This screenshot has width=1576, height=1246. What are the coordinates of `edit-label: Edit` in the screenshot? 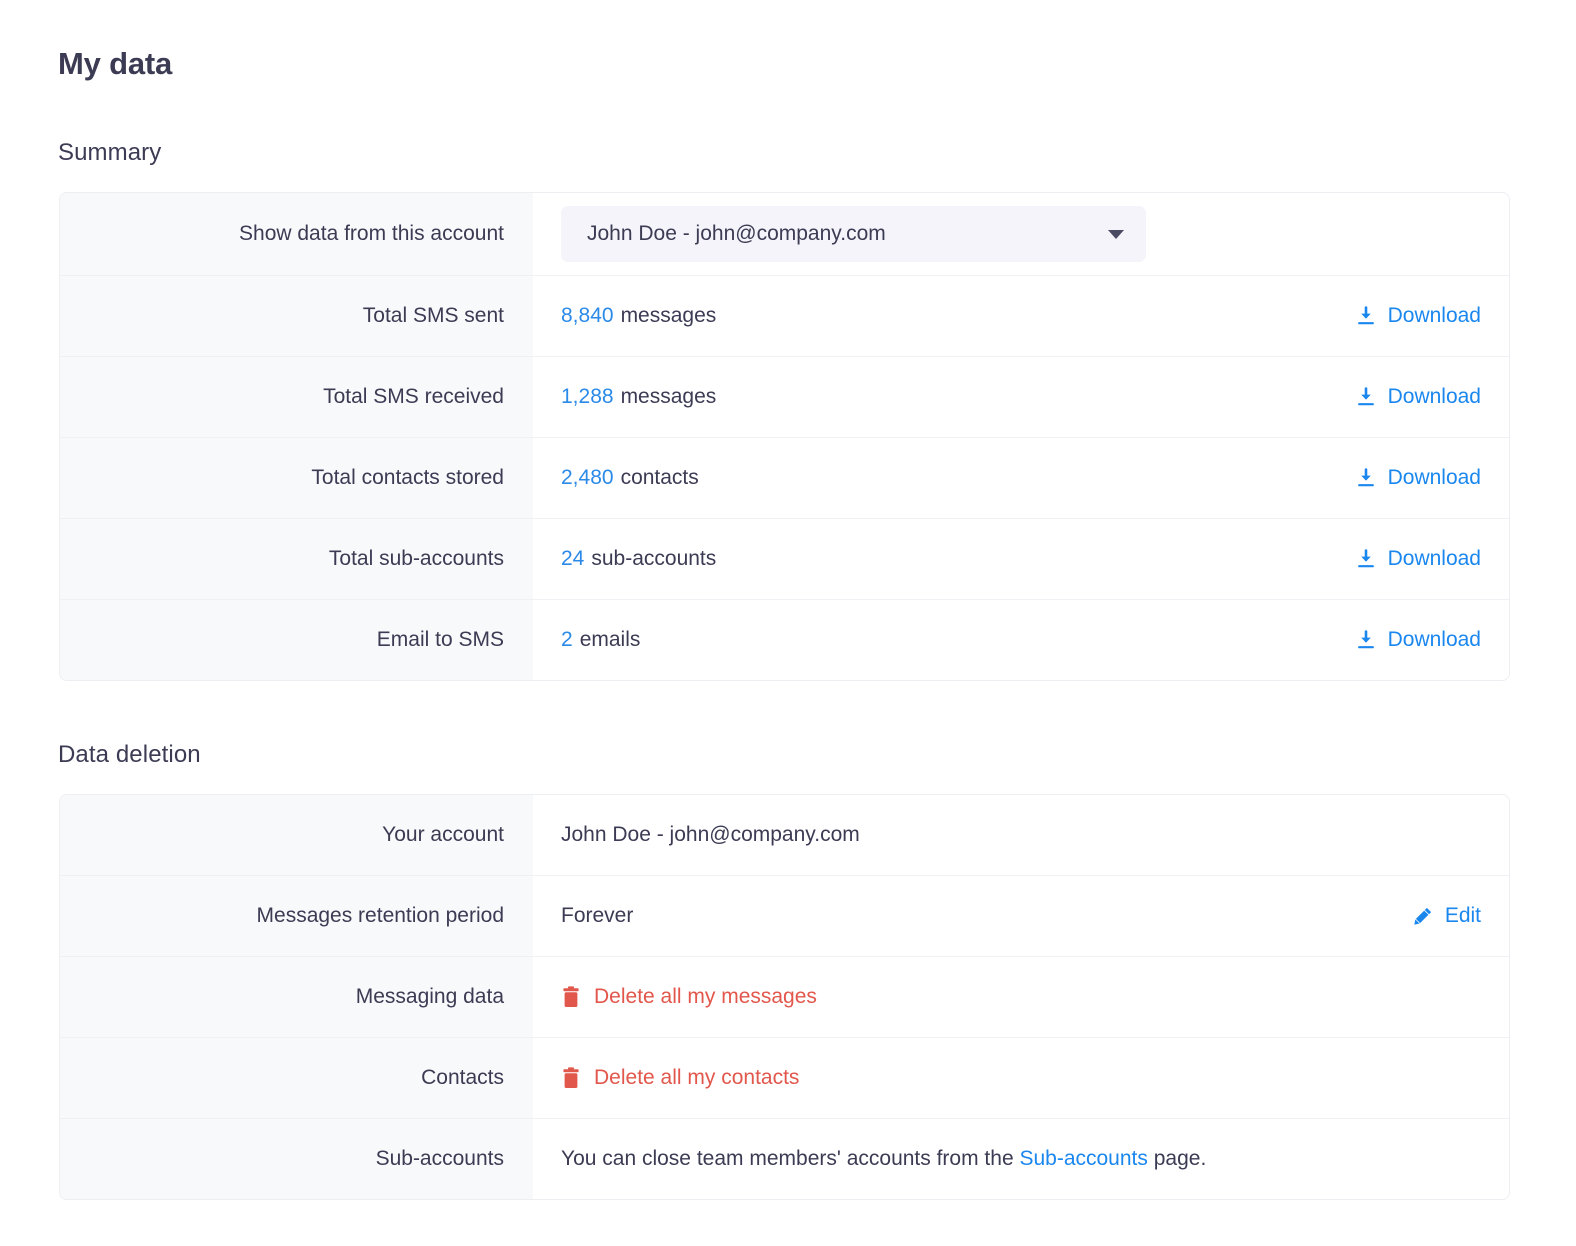 It's located at (1462, 915).